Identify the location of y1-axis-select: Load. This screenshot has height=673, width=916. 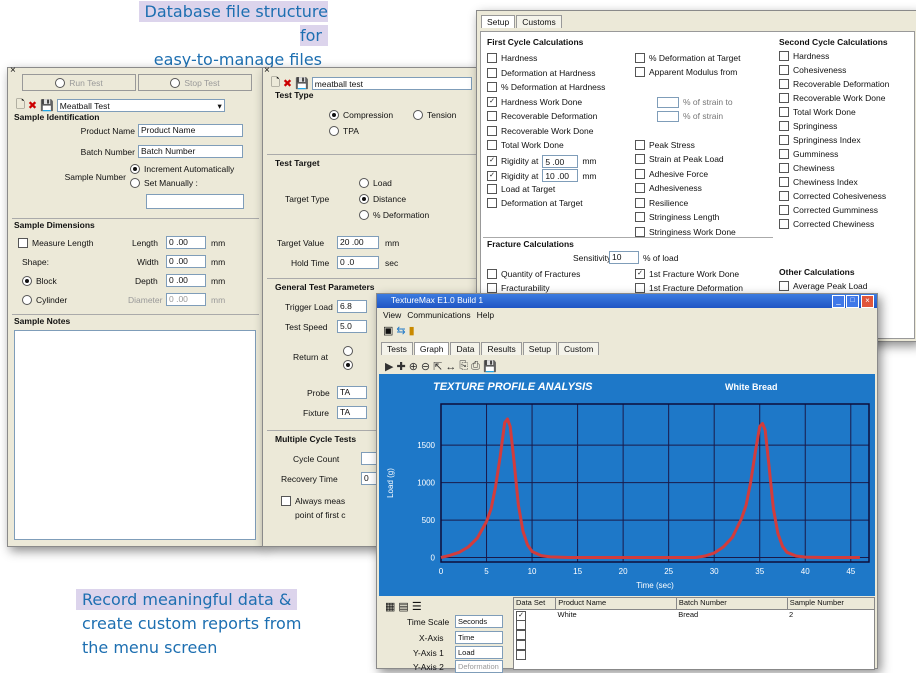
(479, 652).